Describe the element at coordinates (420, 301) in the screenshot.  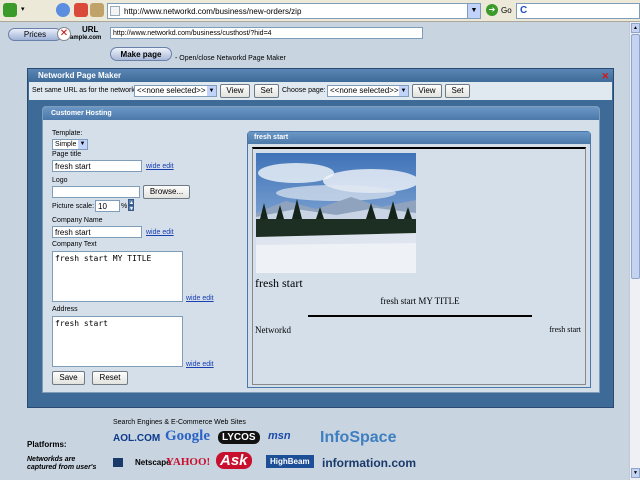
I see `preview-company-text: fresh start MY TITLE` at that location.